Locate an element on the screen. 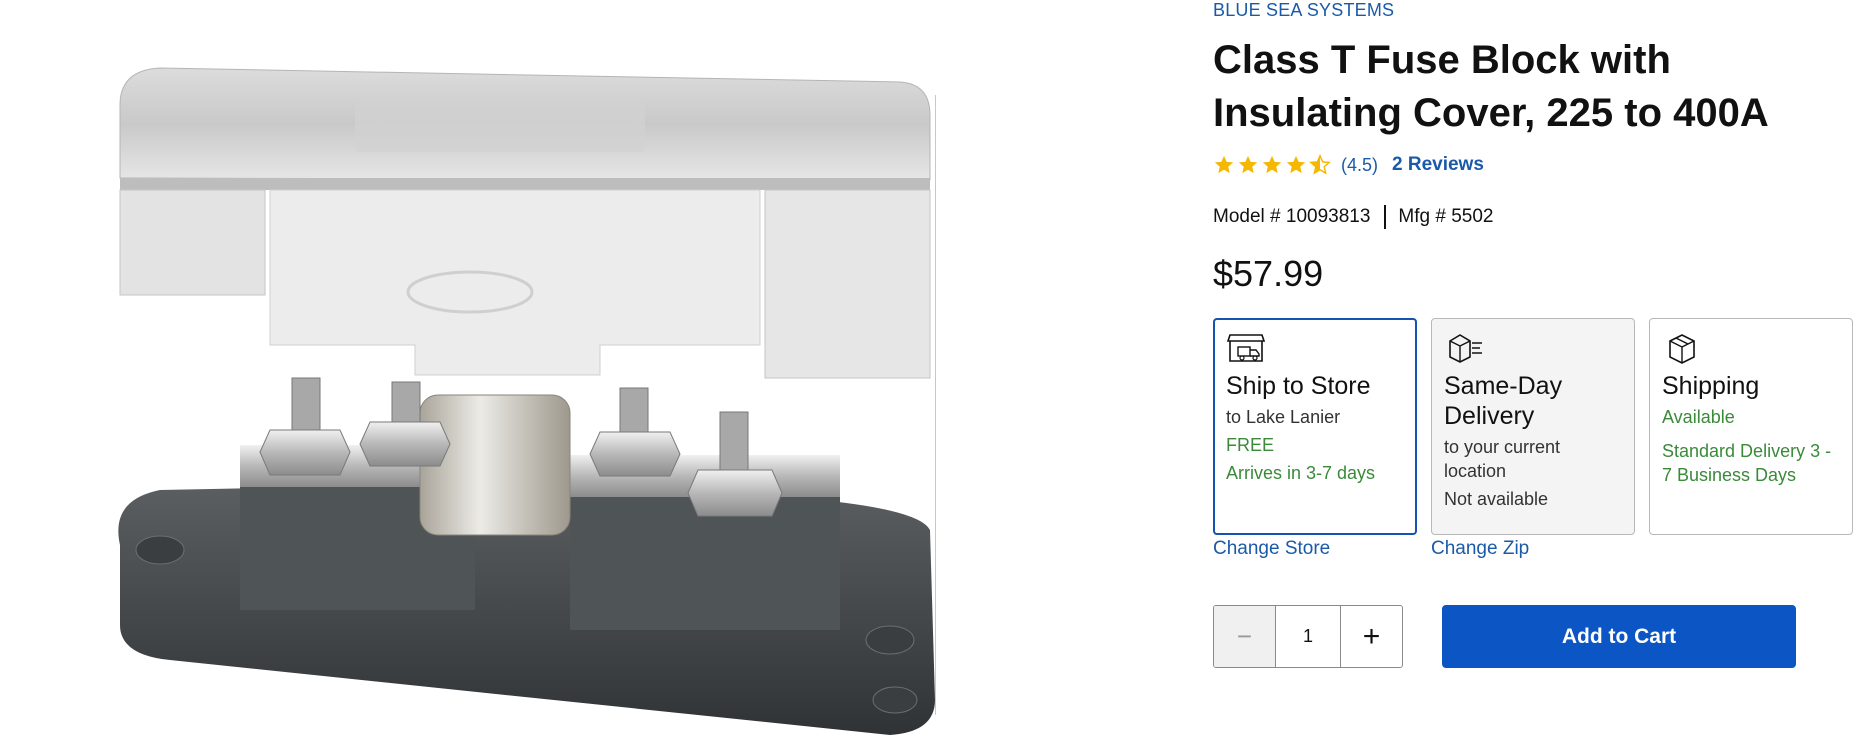 The image size is (1867, 735). model-info: Model # 10093813 Mfg # 5502 is located at coordinates (1353, 217).